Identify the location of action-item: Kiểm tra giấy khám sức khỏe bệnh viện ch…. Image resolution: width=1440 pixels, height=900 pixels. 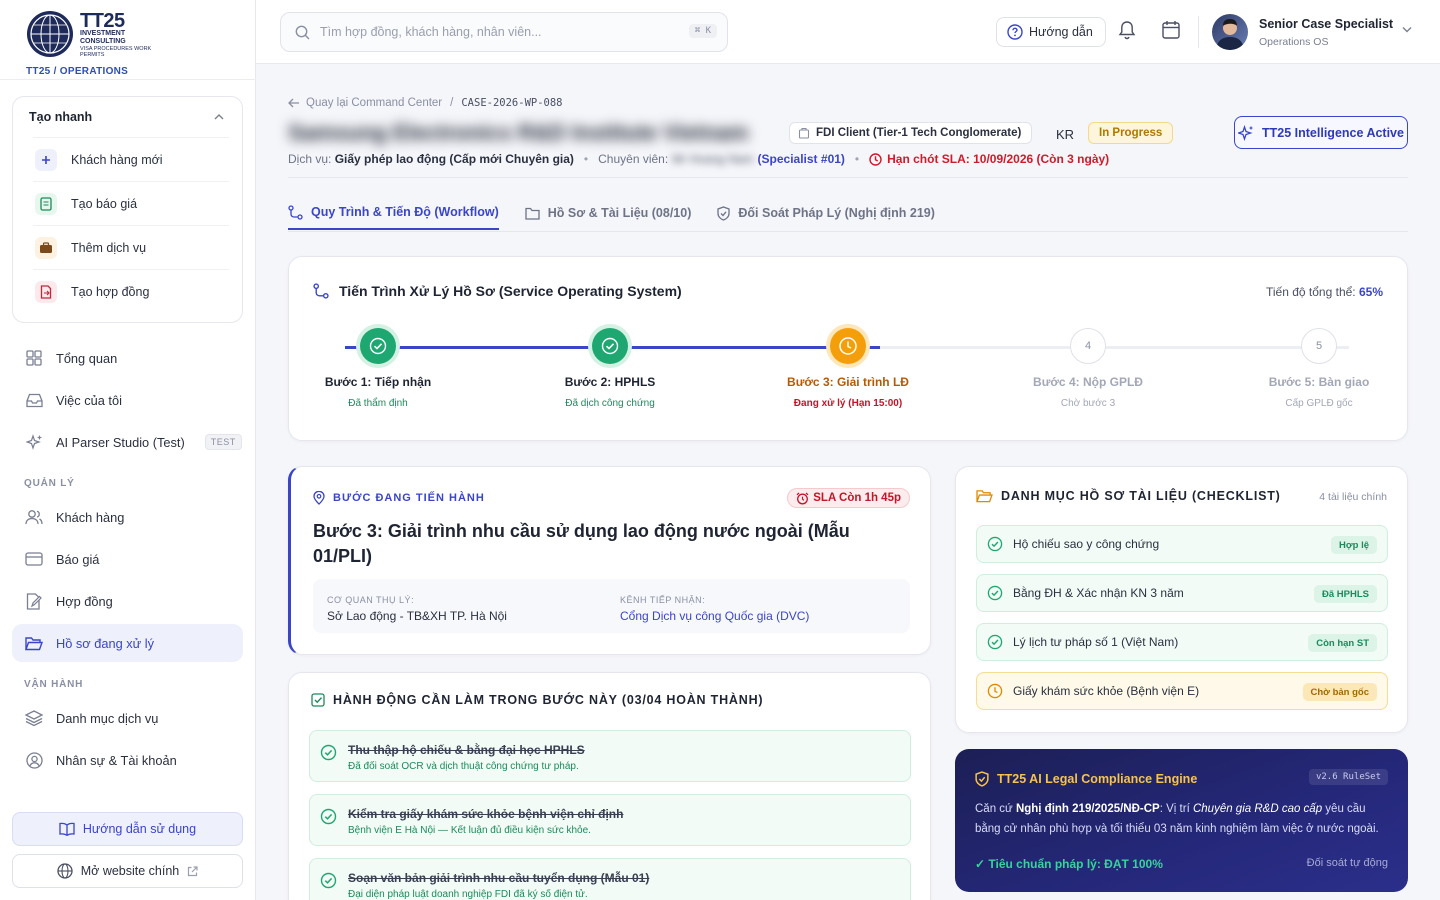
(610, 820).